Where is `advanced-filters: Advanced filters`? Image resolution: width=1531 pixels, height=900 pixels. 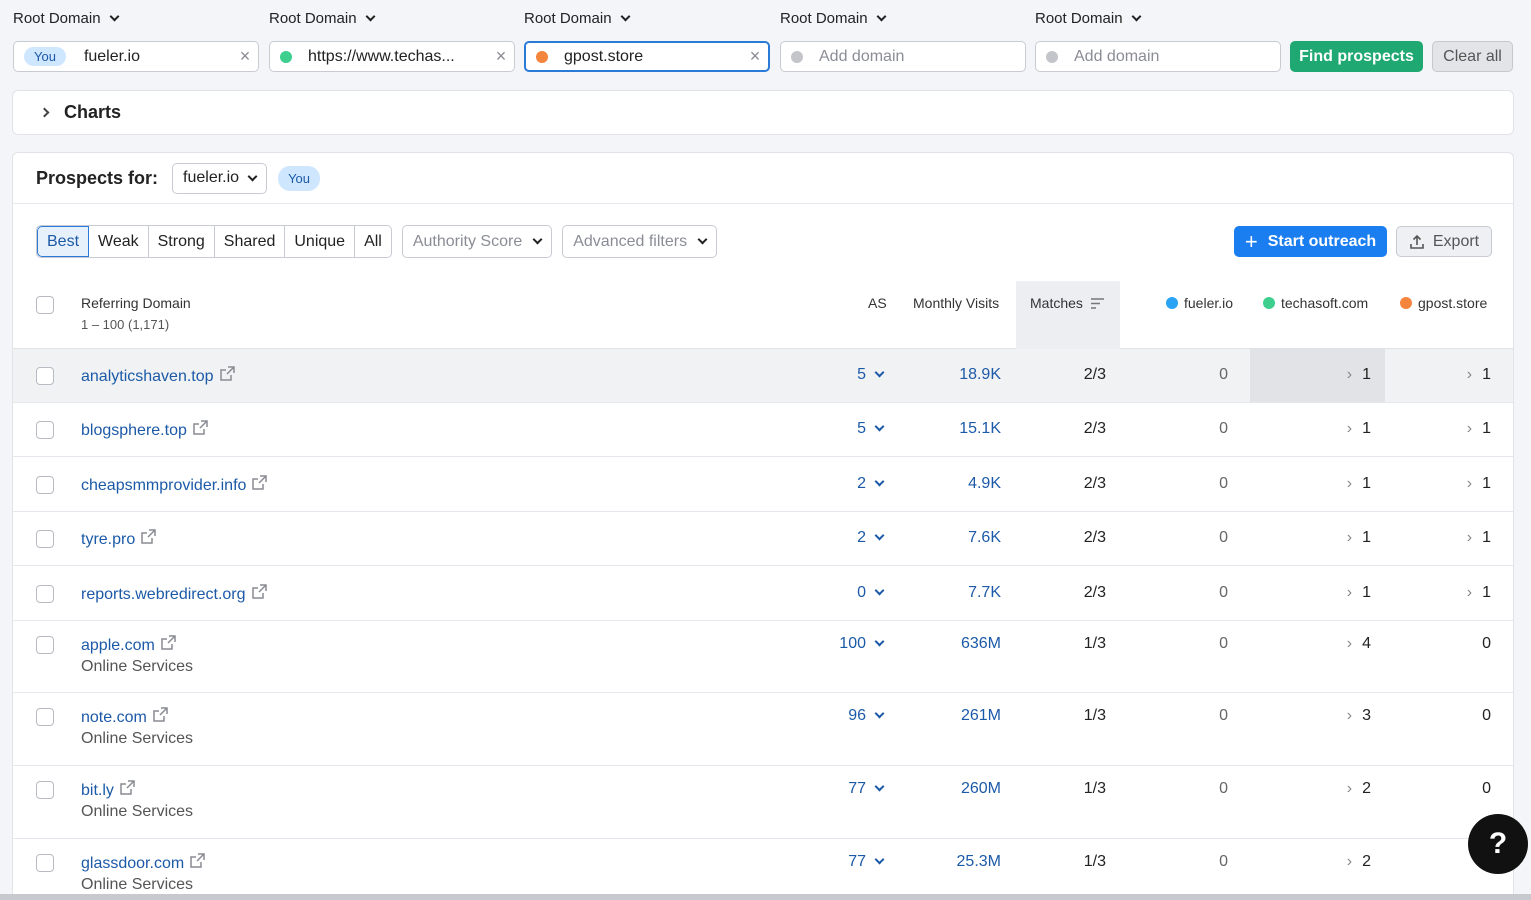
advanced-filters: Advanced filters is located at coordinates (640, 241).